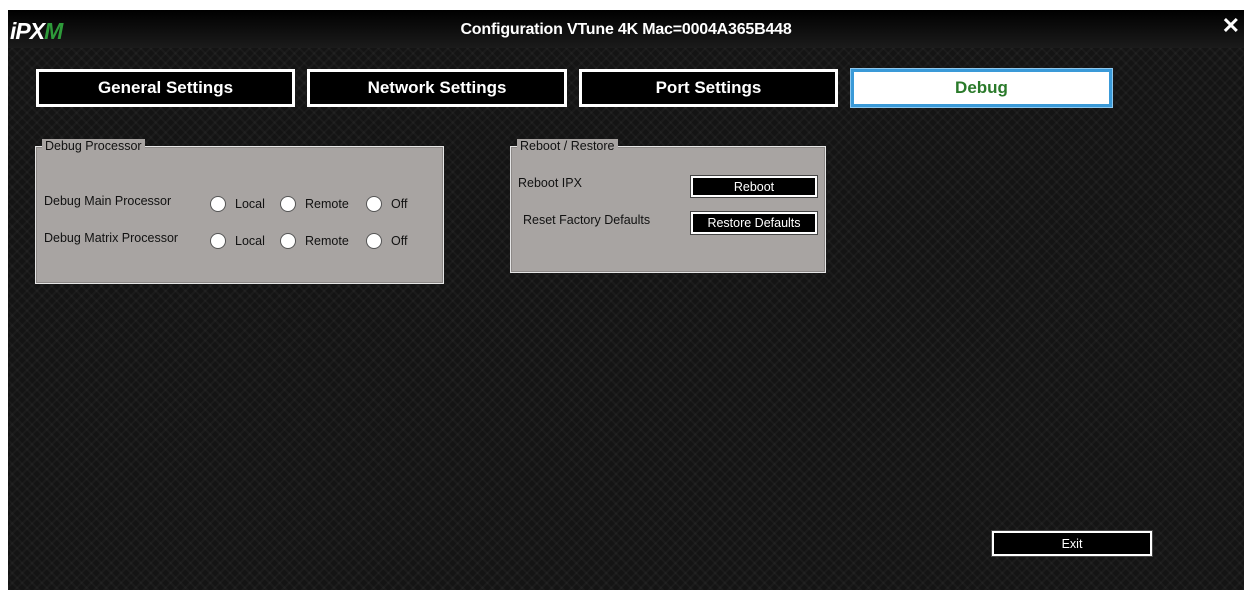  Describe the element at coordinates (288, 241) in the screenshot. I see `matrix-remote-radio` at that location.